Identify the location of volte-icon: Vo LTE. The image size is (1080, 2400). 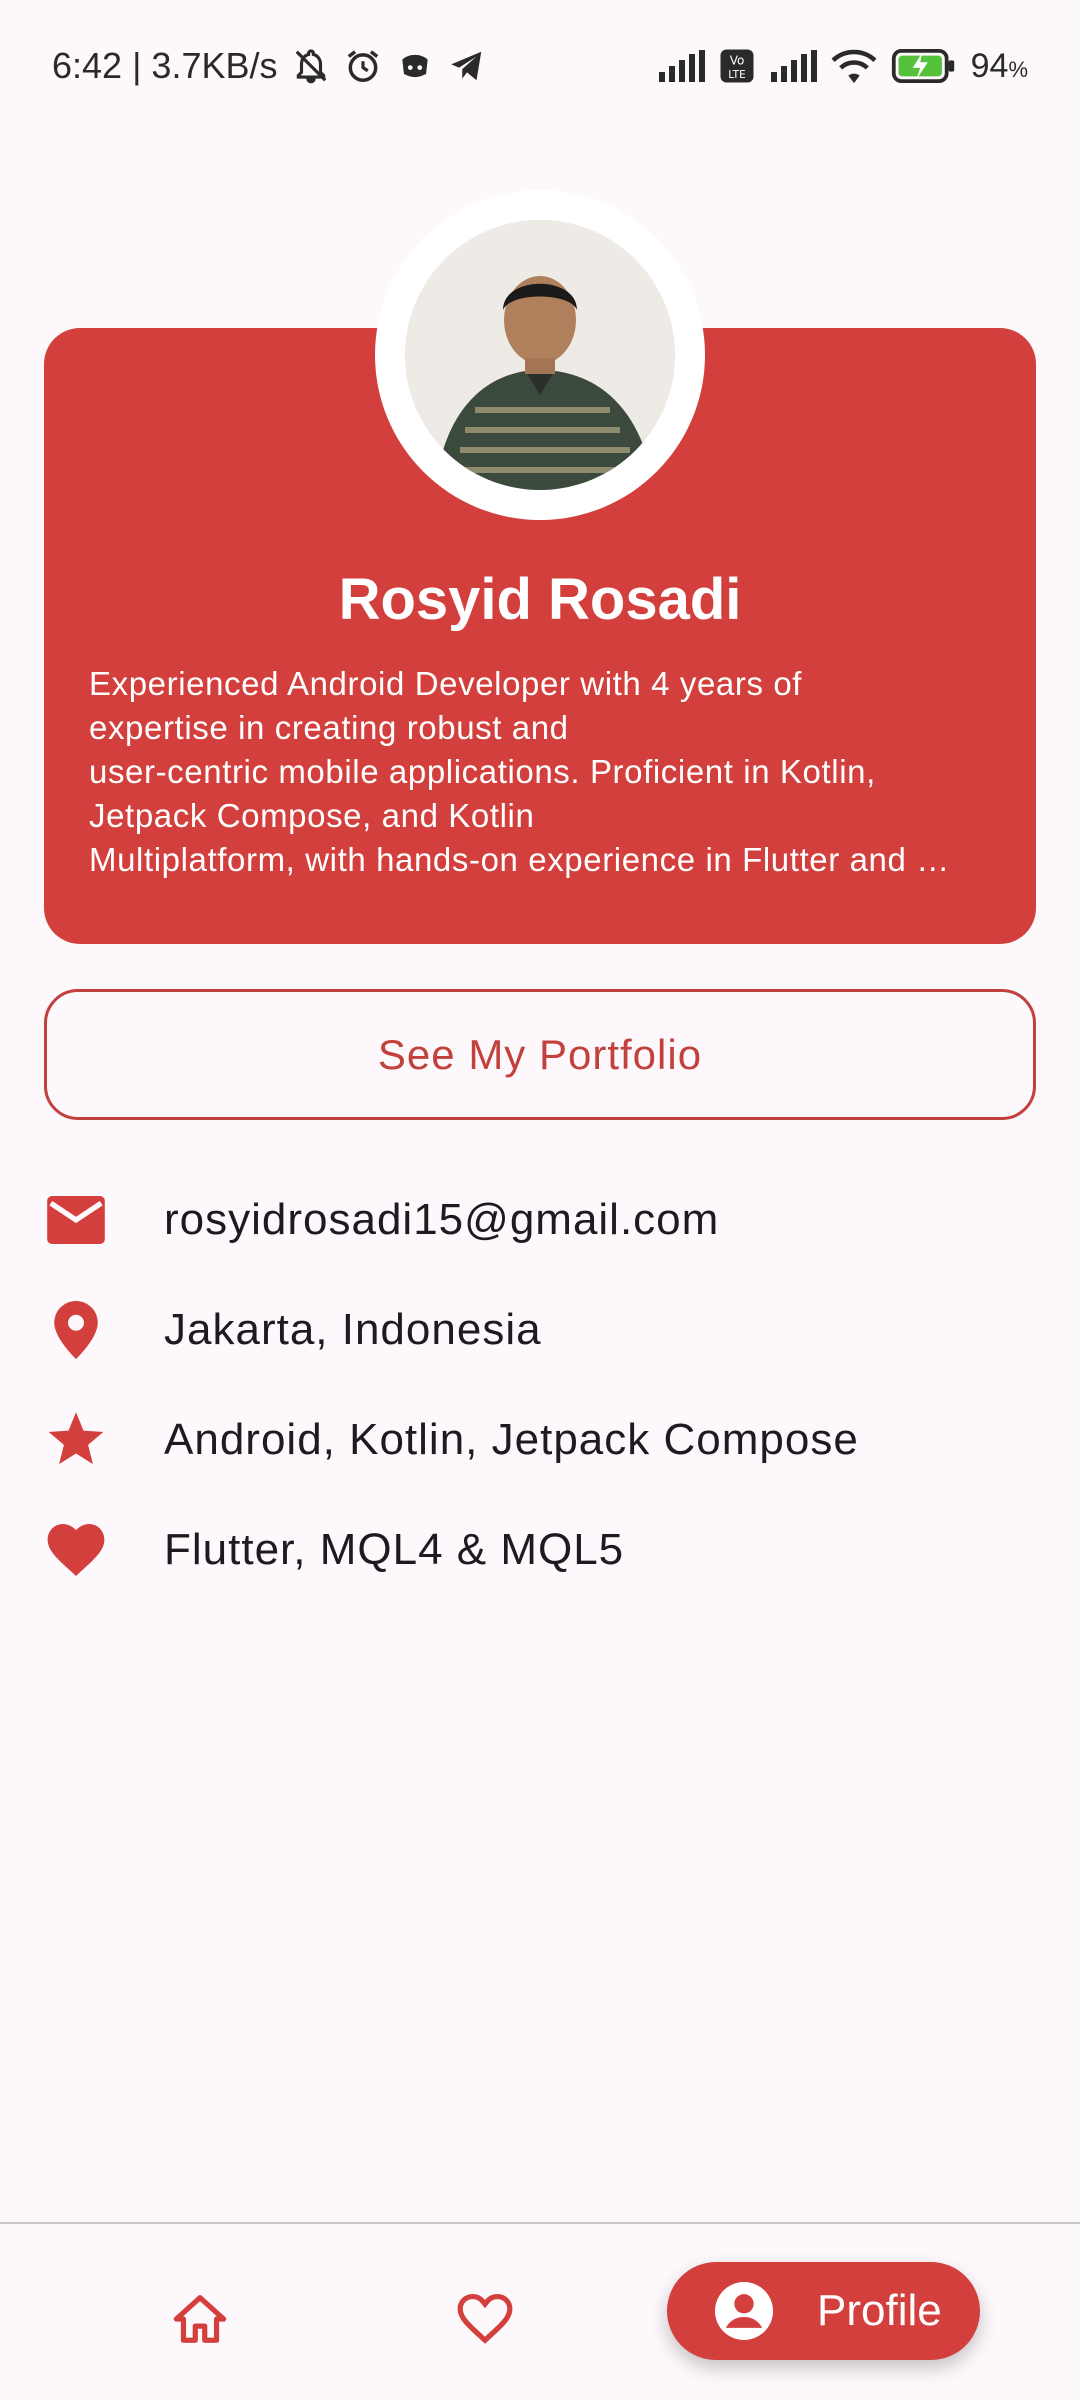
(737, 66).